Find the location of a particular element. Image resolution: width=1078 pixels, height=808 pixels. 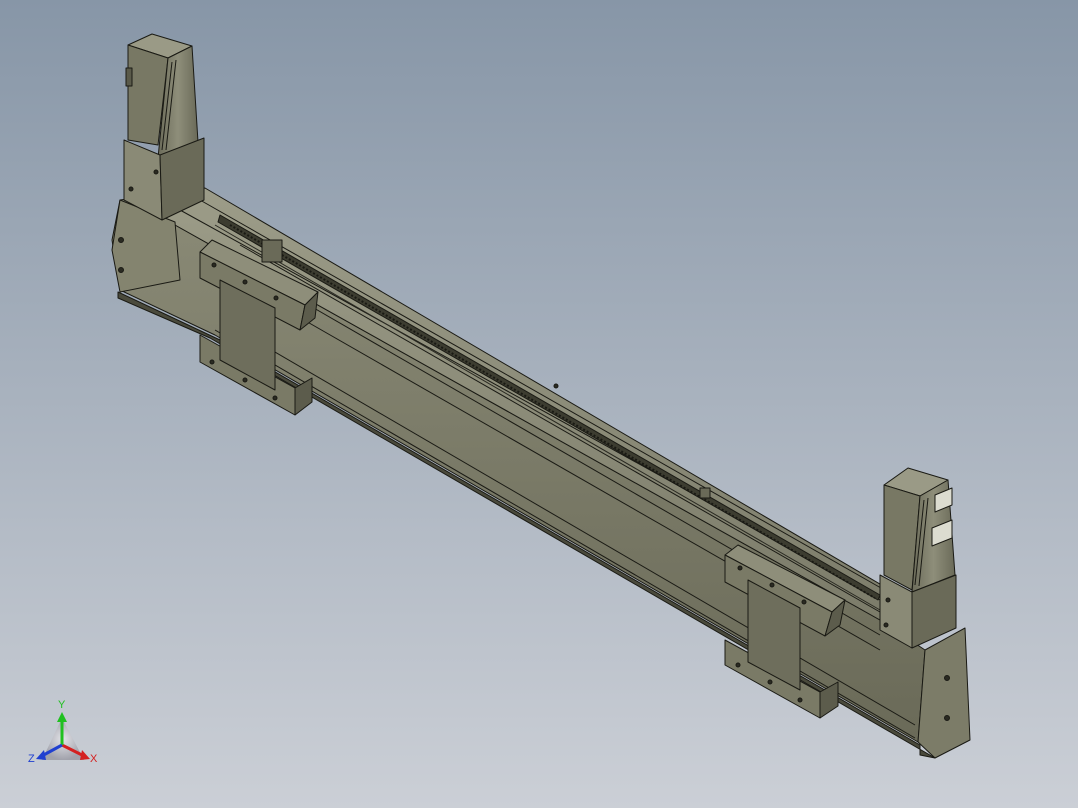

triad-y-label: Y is located at coordinates (62, 705).